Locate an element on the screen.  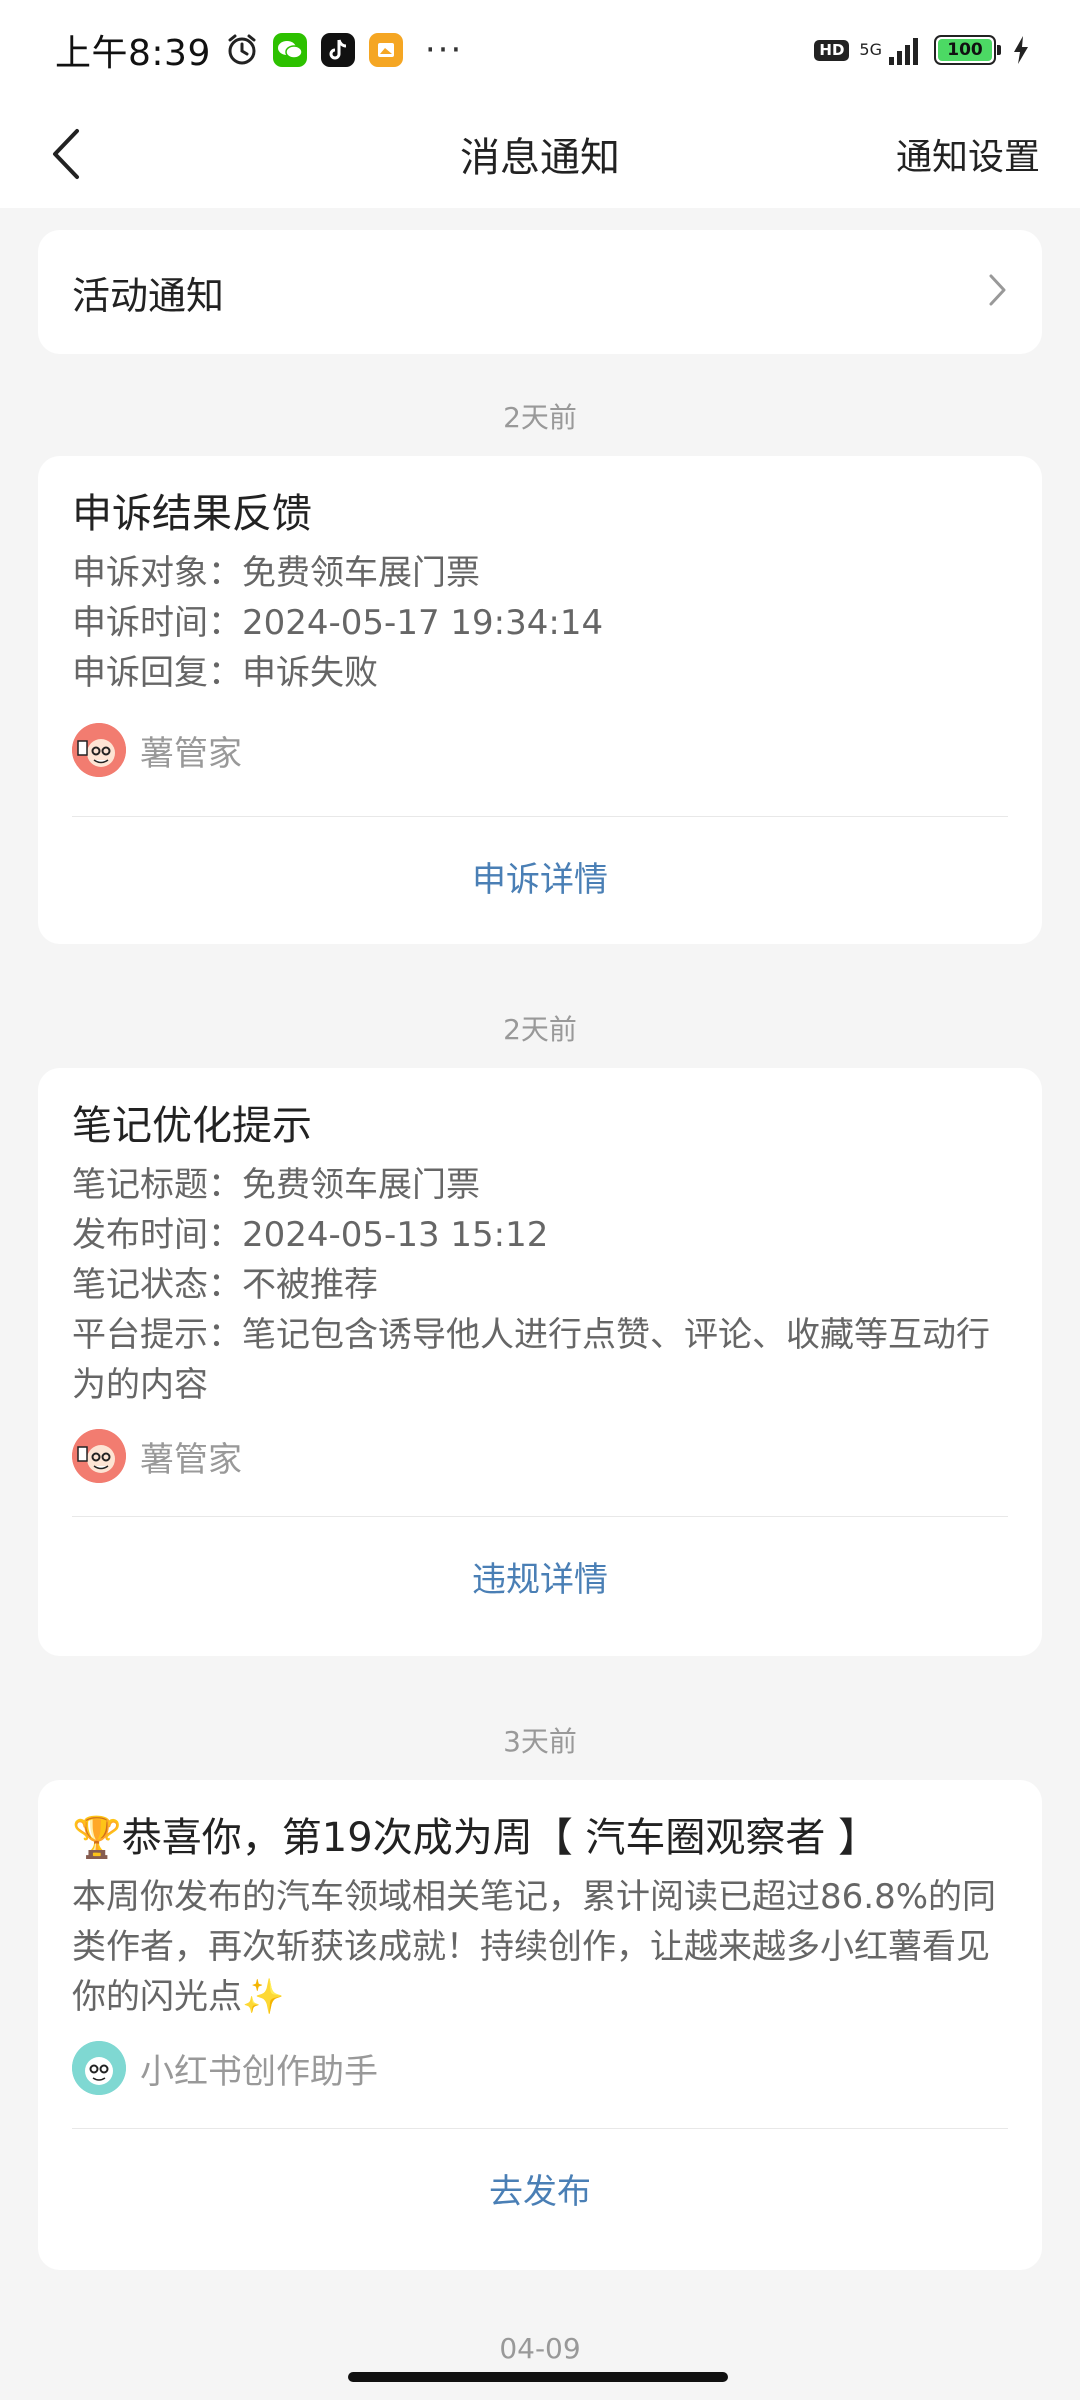
alarm-icon is located at coordinates (242, 50).